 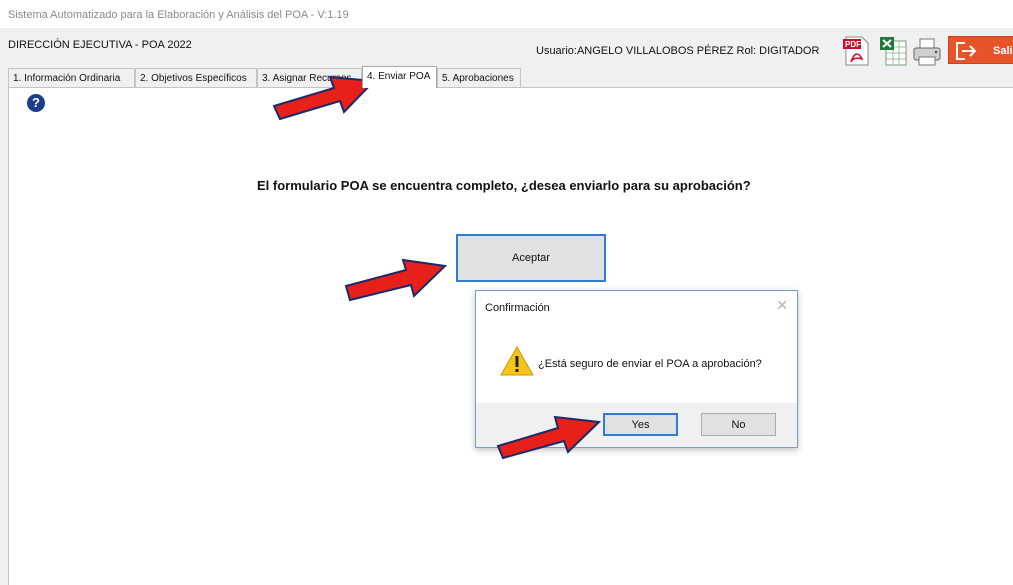 What do you see at coordinates (479, 77) in the screenshot?
I see `tab-aprobaciones: 5. Aprobaciones` at bounding box center [479, 77].